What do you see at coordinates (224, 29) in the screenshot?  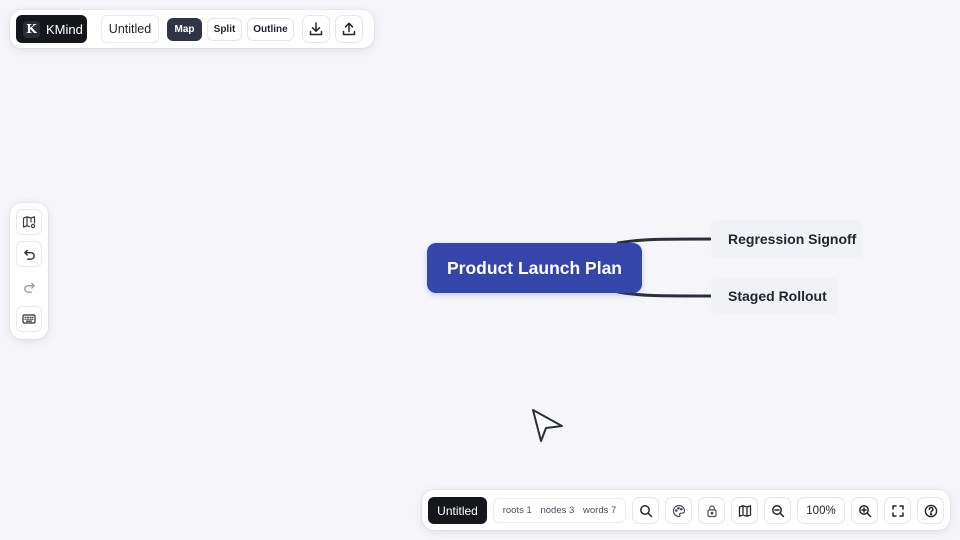 I see `view-split-button: Split` at bounding box center [224, 29].